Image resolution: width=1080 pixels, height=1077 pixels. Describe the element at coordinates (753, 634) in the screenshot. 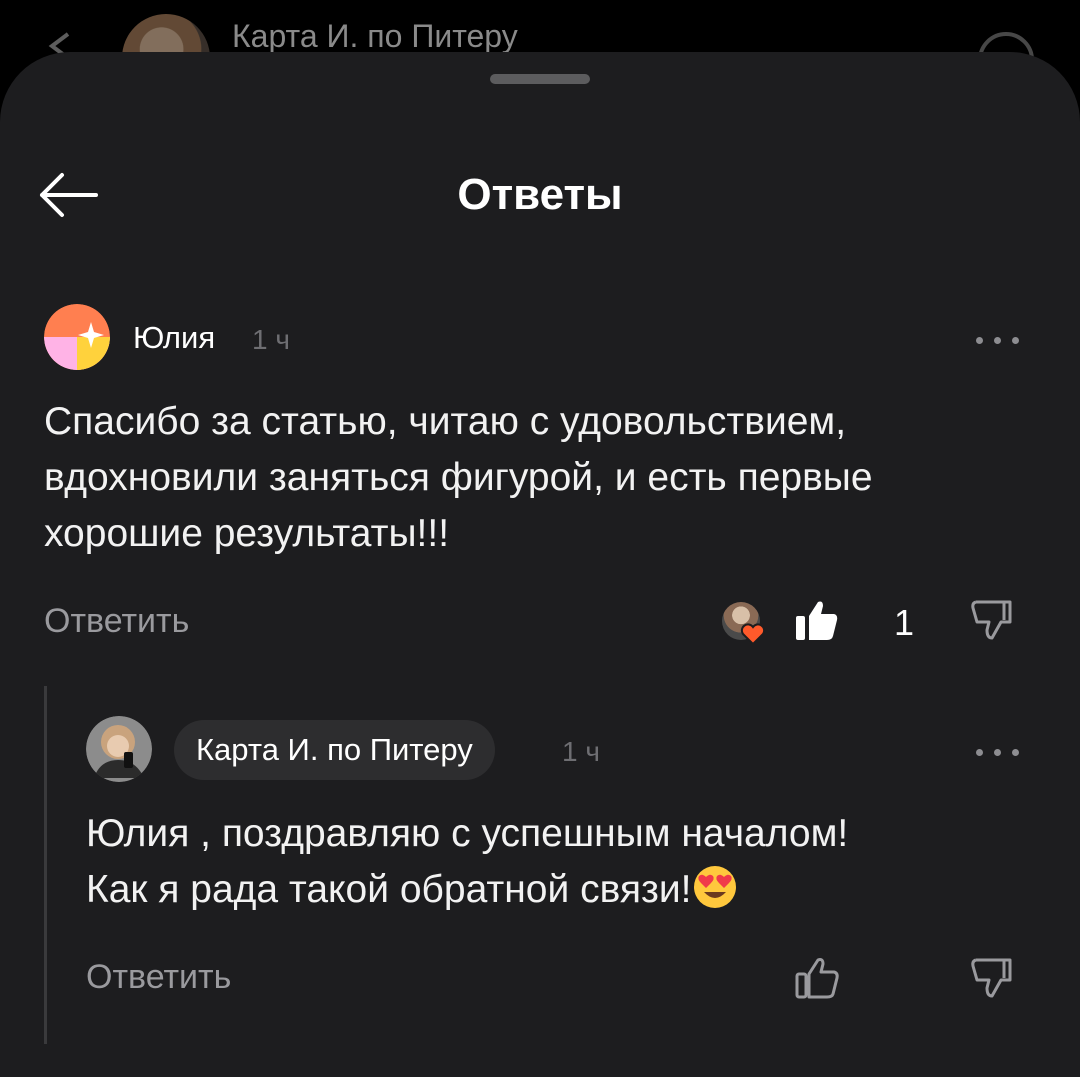

I see `heart-icon` at that location.